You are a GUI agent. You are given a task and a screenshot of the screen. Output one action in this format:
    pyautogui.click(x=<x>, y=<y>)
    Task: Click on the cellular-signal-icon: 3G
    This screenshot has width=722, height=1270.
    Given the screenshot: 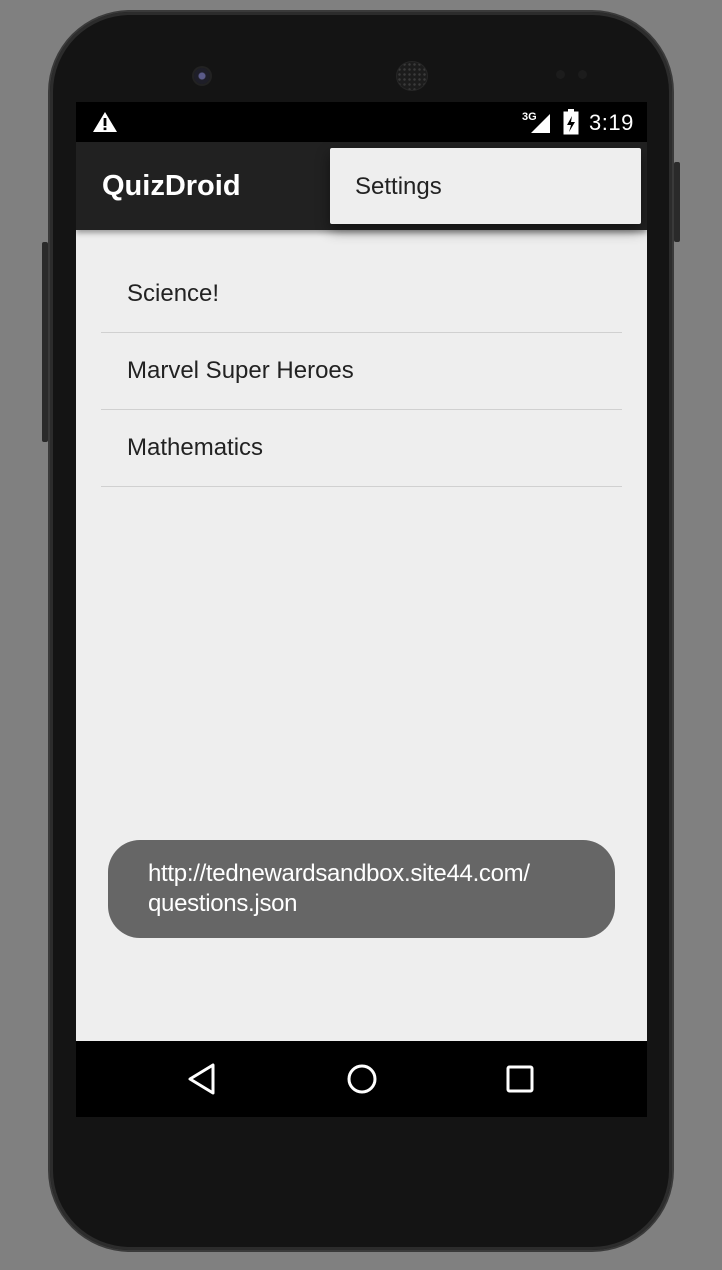 What is the action you would take?
    pyautogui.click(x=536, y=122)
    